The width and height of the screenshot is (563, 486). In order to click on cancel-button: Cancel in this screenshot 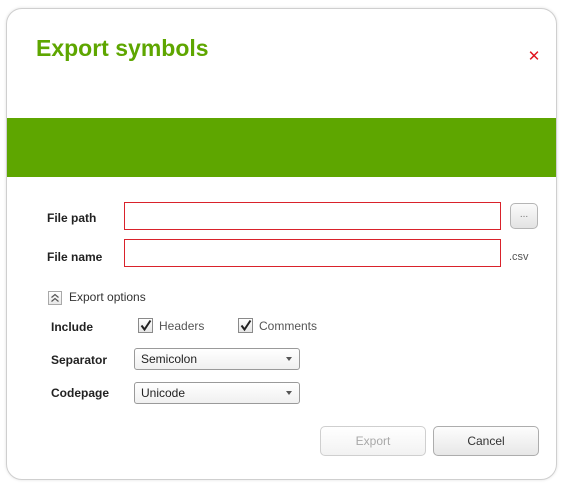, I will do `click(486, 441)`.